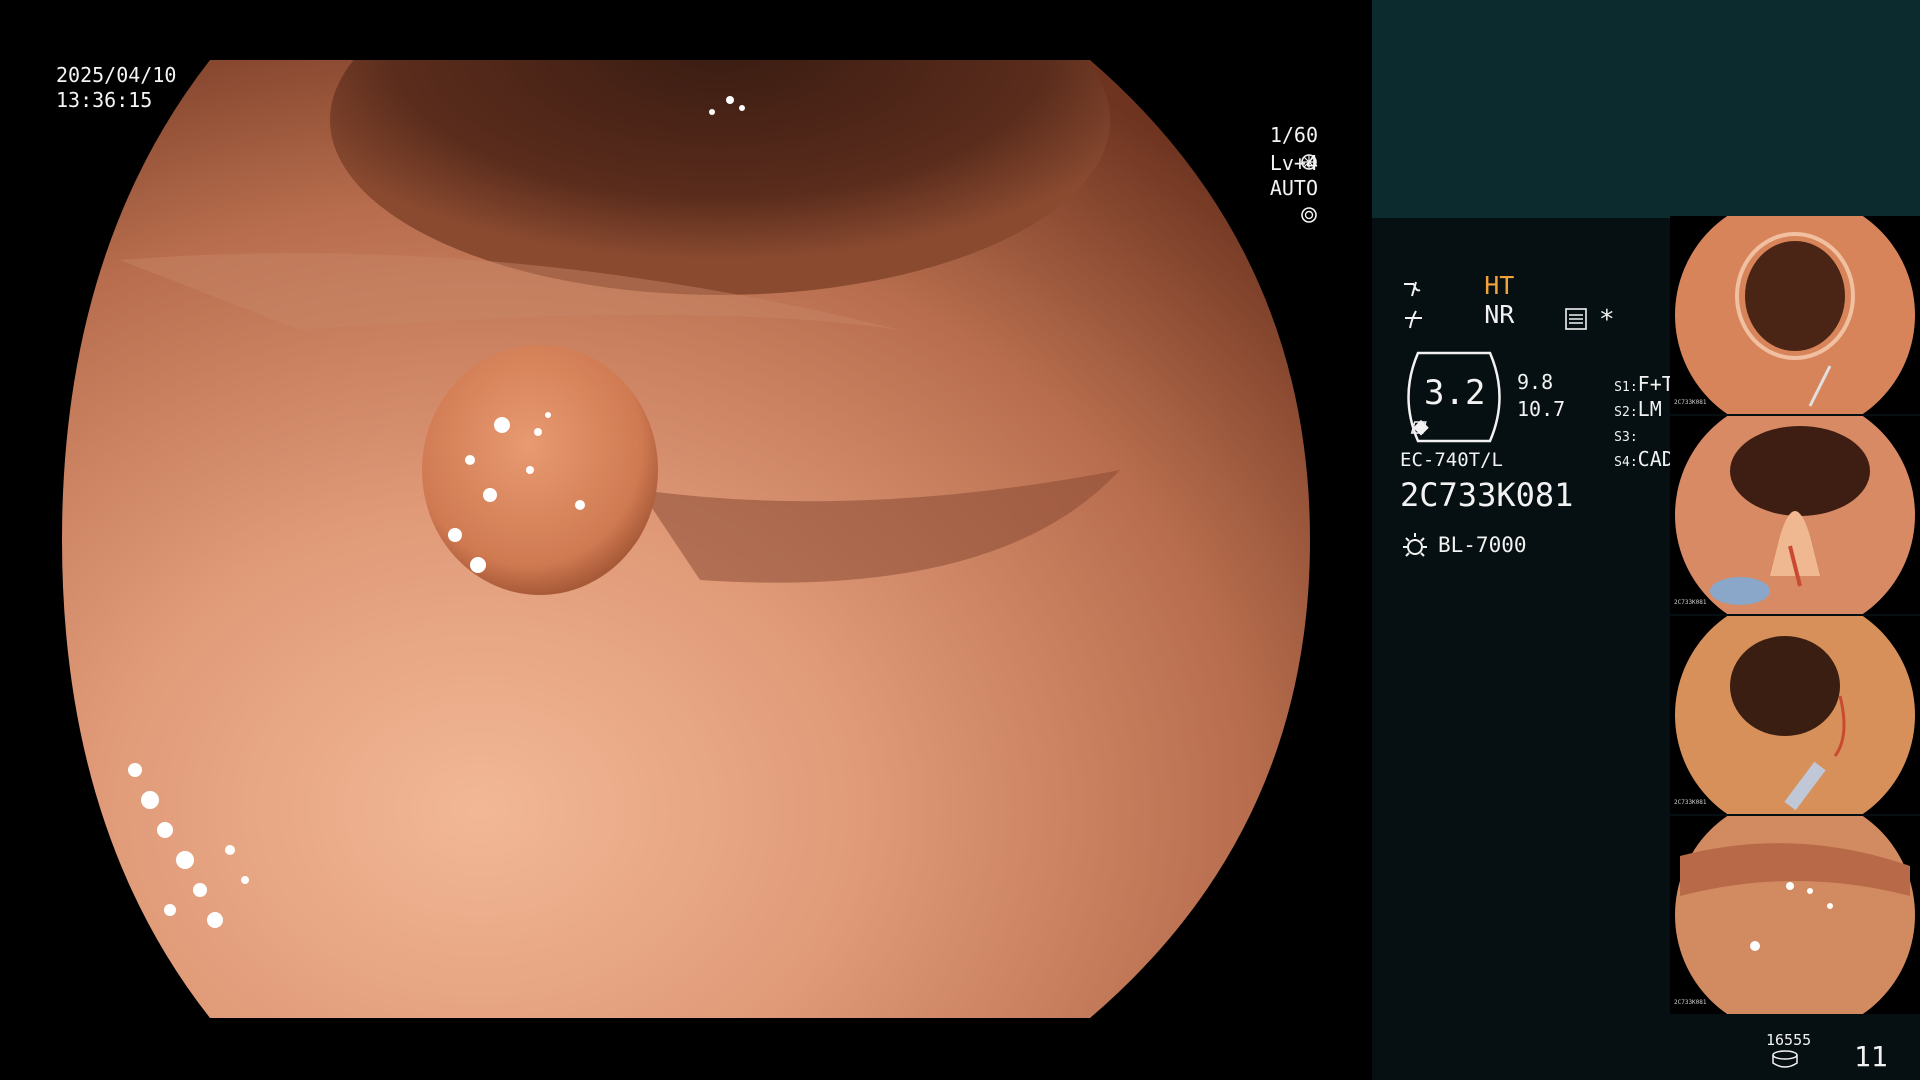 The height and width of the screenshot is (1080, 1920). I want to click on light-source-icon, so click(1415, 545).